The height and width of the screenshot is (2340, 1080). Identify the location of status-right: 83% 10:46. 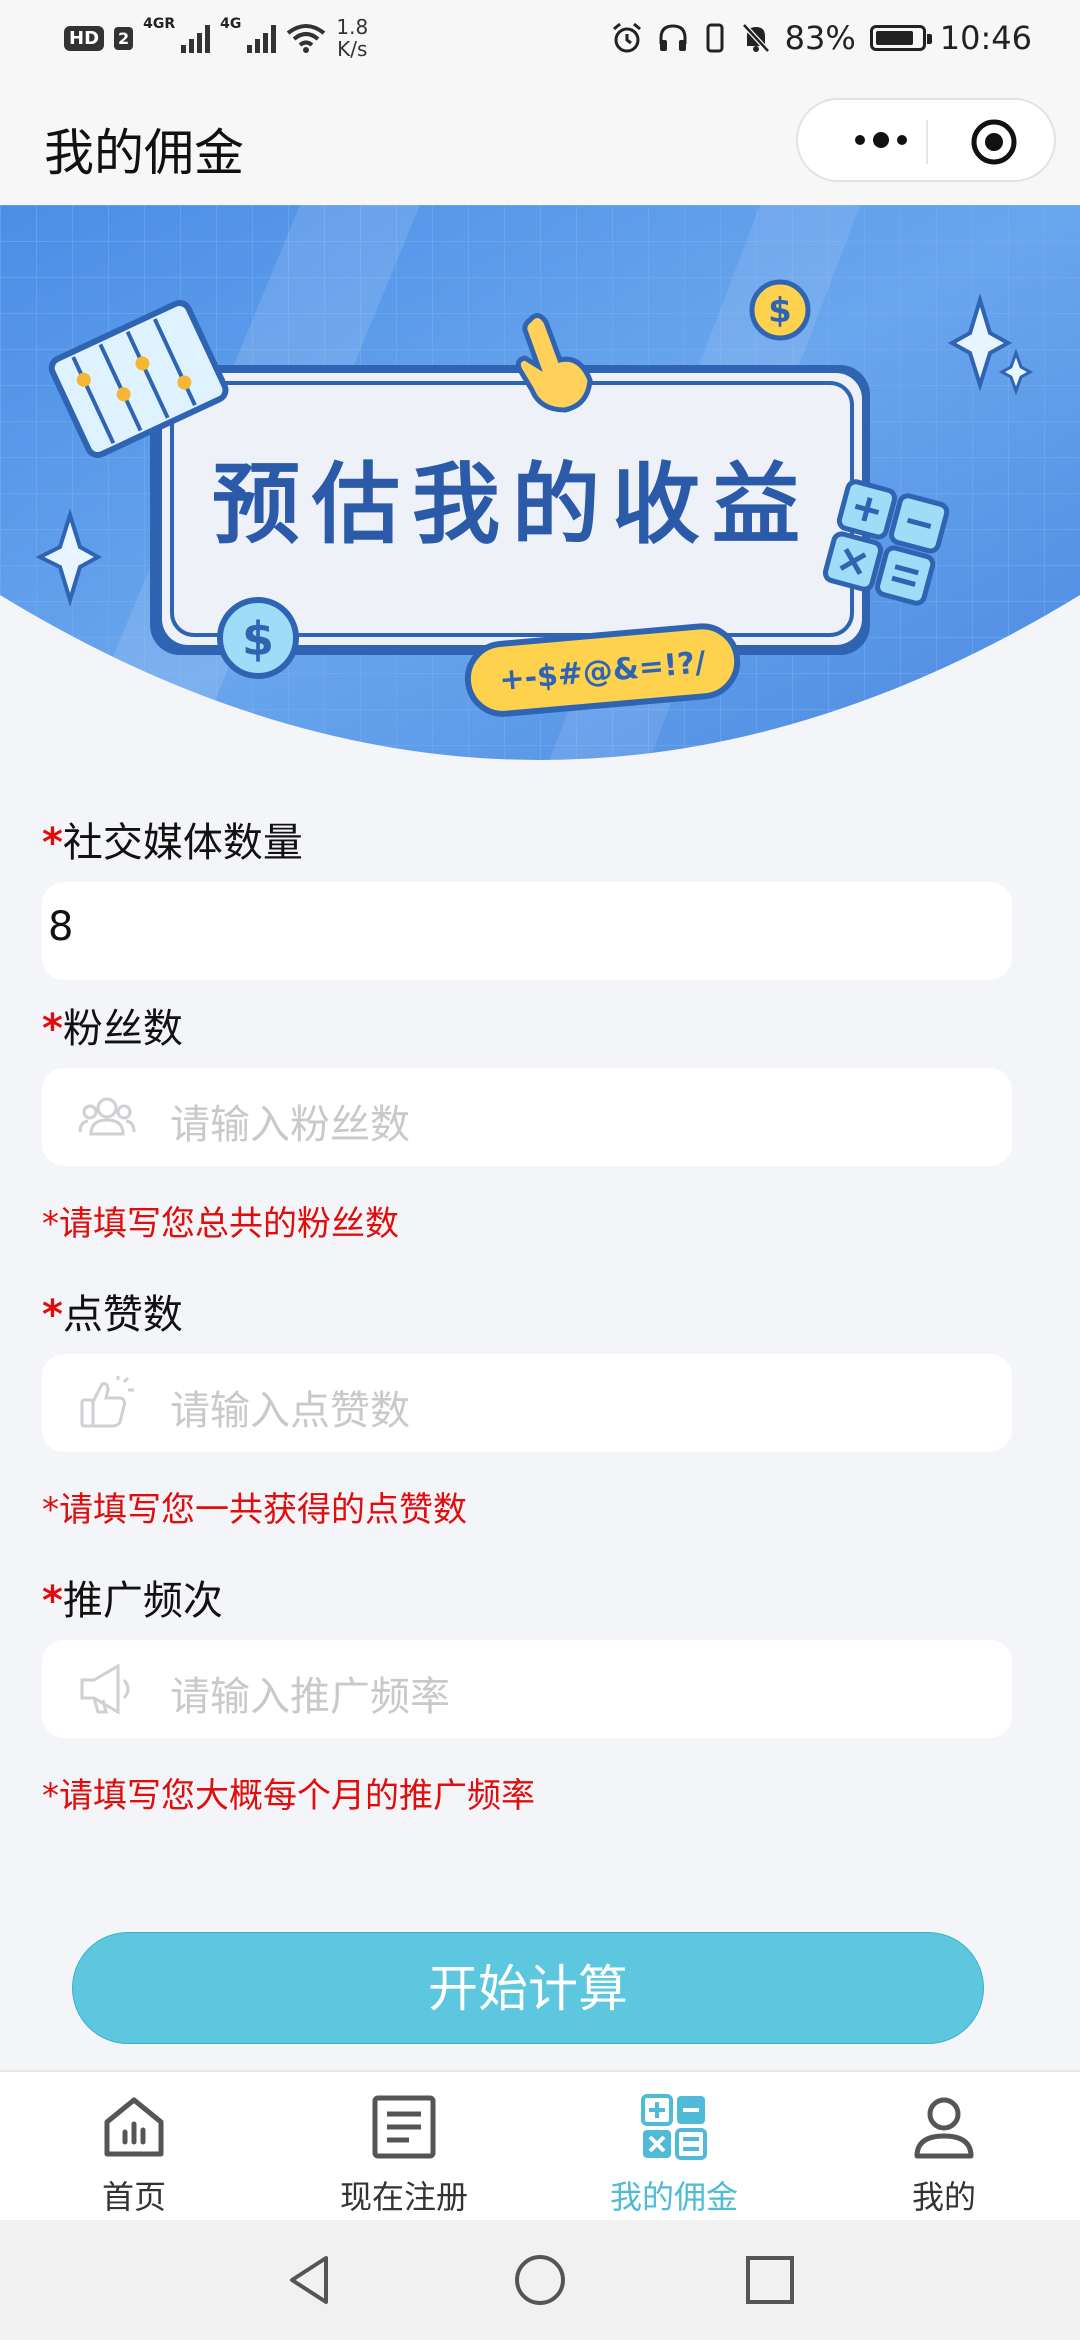
(821, 38).